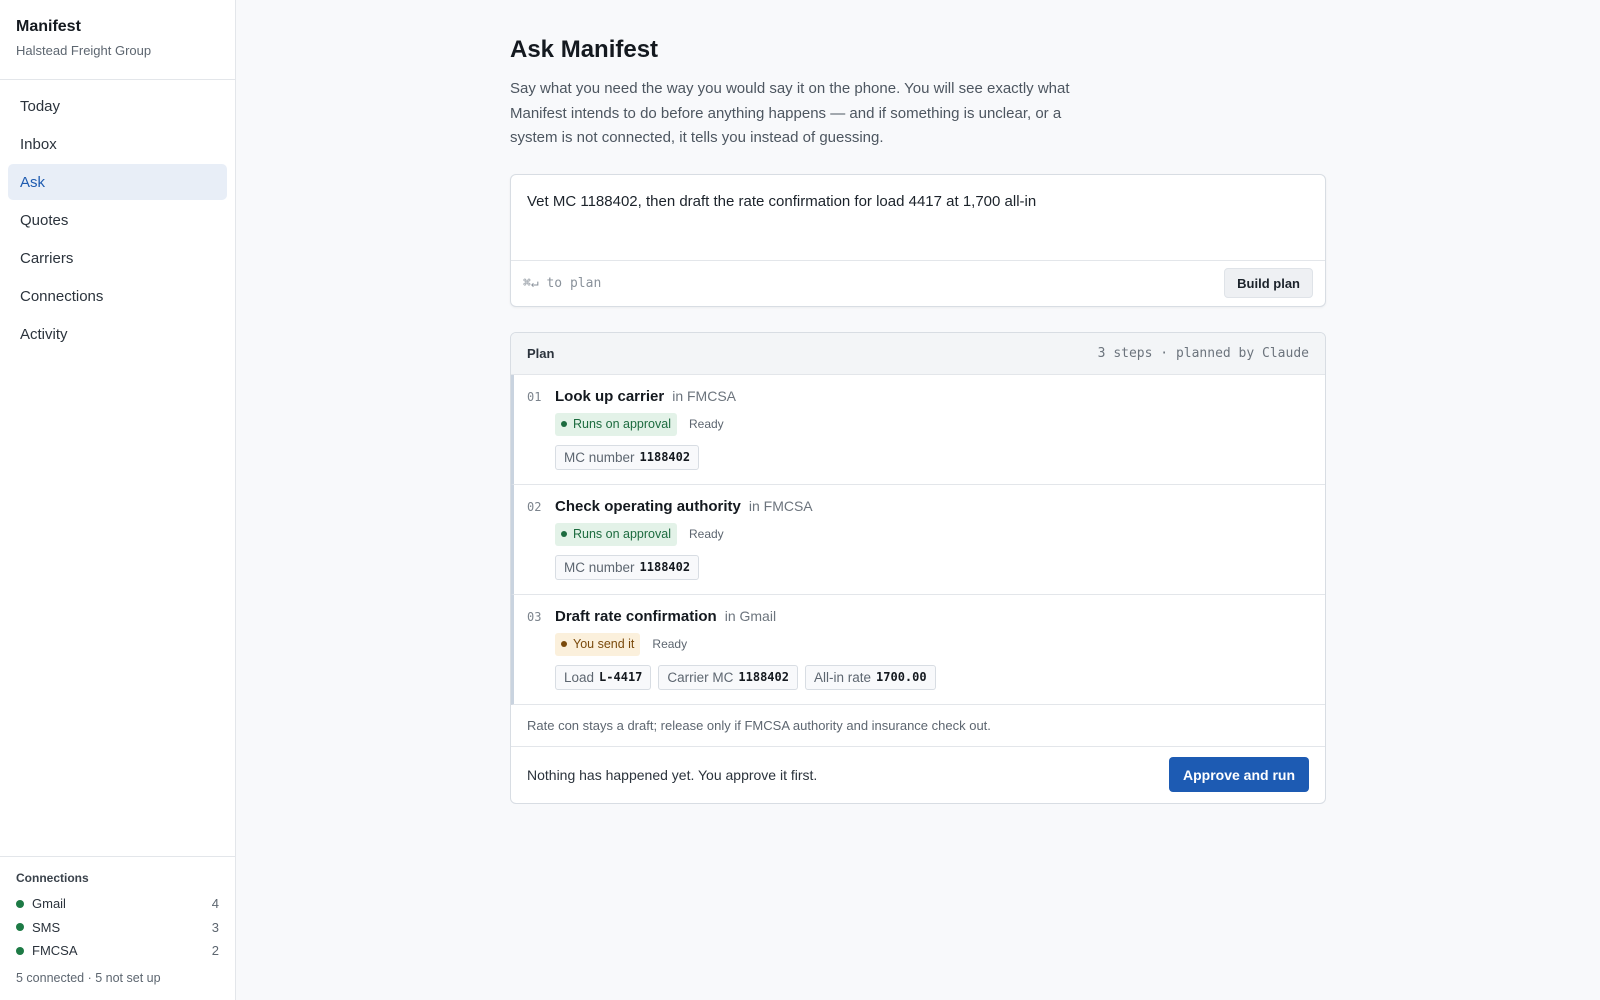 The width and height of the screenshot is (1600, 1000). Describe the element at coordinates (584, 49) in the screenshot. I see `page-title: Ask Manifest` at that location.